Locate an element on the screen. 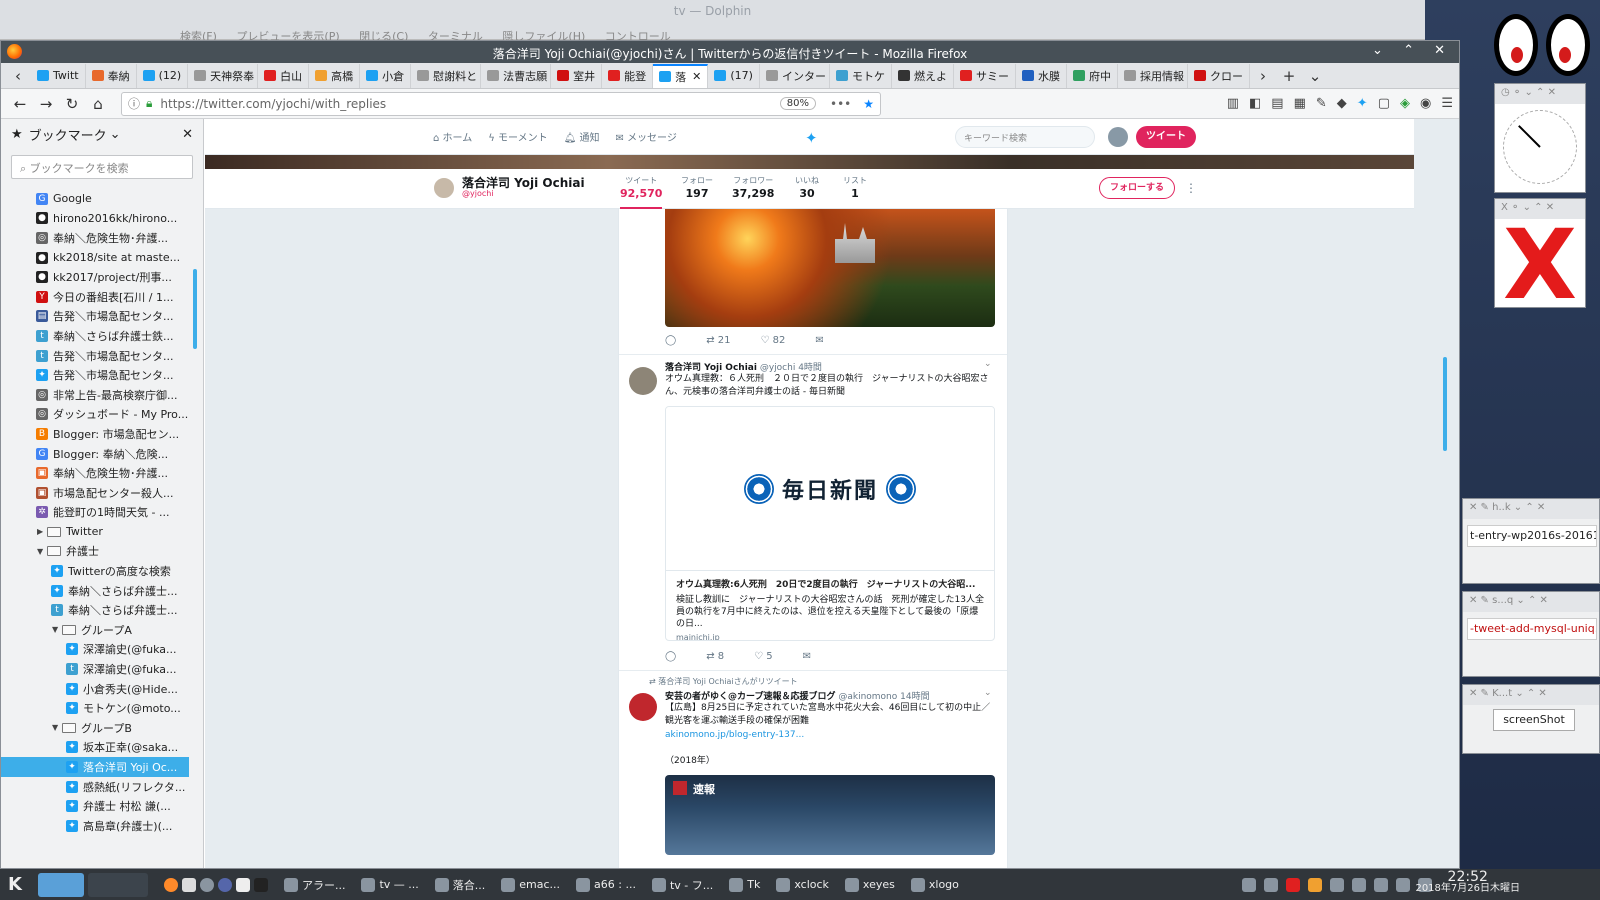 The height and width of the screenshot is (900, 1600). tab-10: 能登 is located at coordinates (628, 75).